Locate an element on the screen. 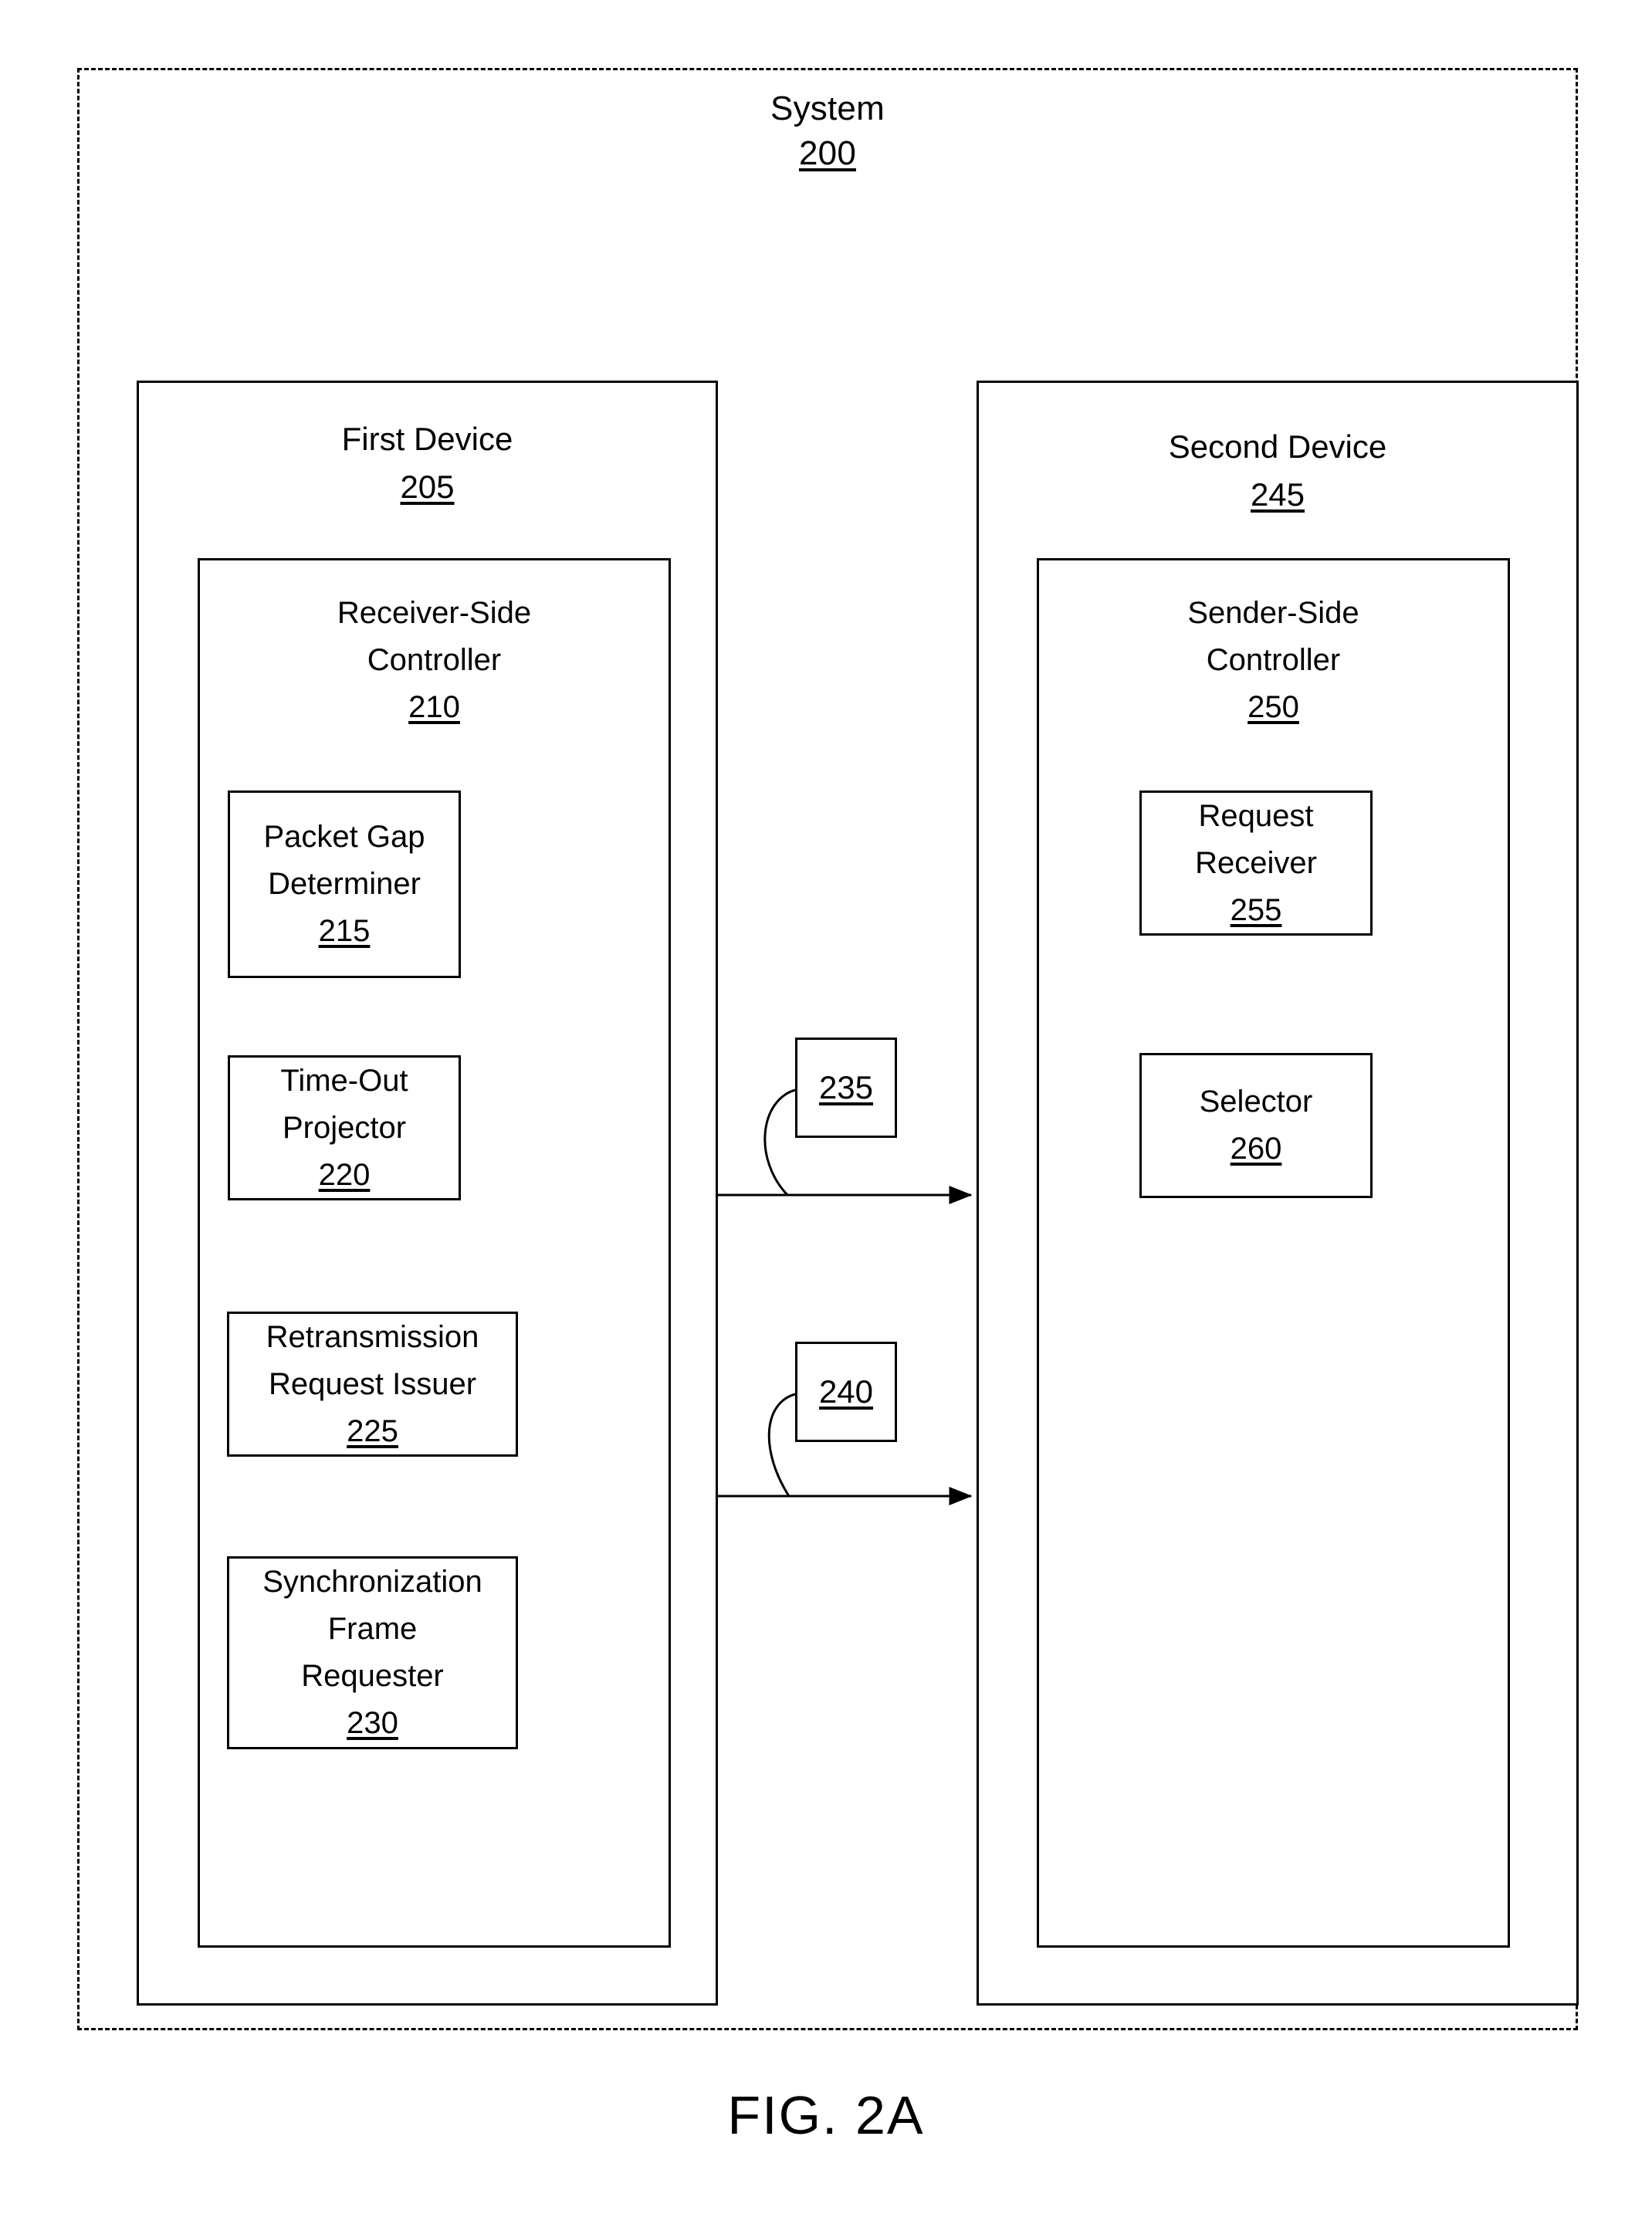 The image size is (1652, 2214). connector-ref-240-number: 240 is located at coordinates (846, 1391).